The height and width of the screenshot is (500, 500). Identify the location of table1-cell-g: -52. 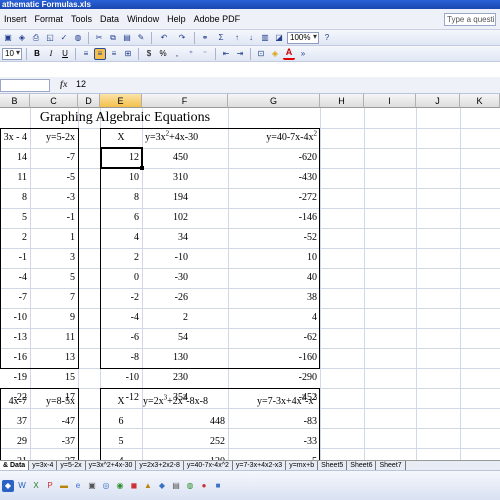
(274, 238).